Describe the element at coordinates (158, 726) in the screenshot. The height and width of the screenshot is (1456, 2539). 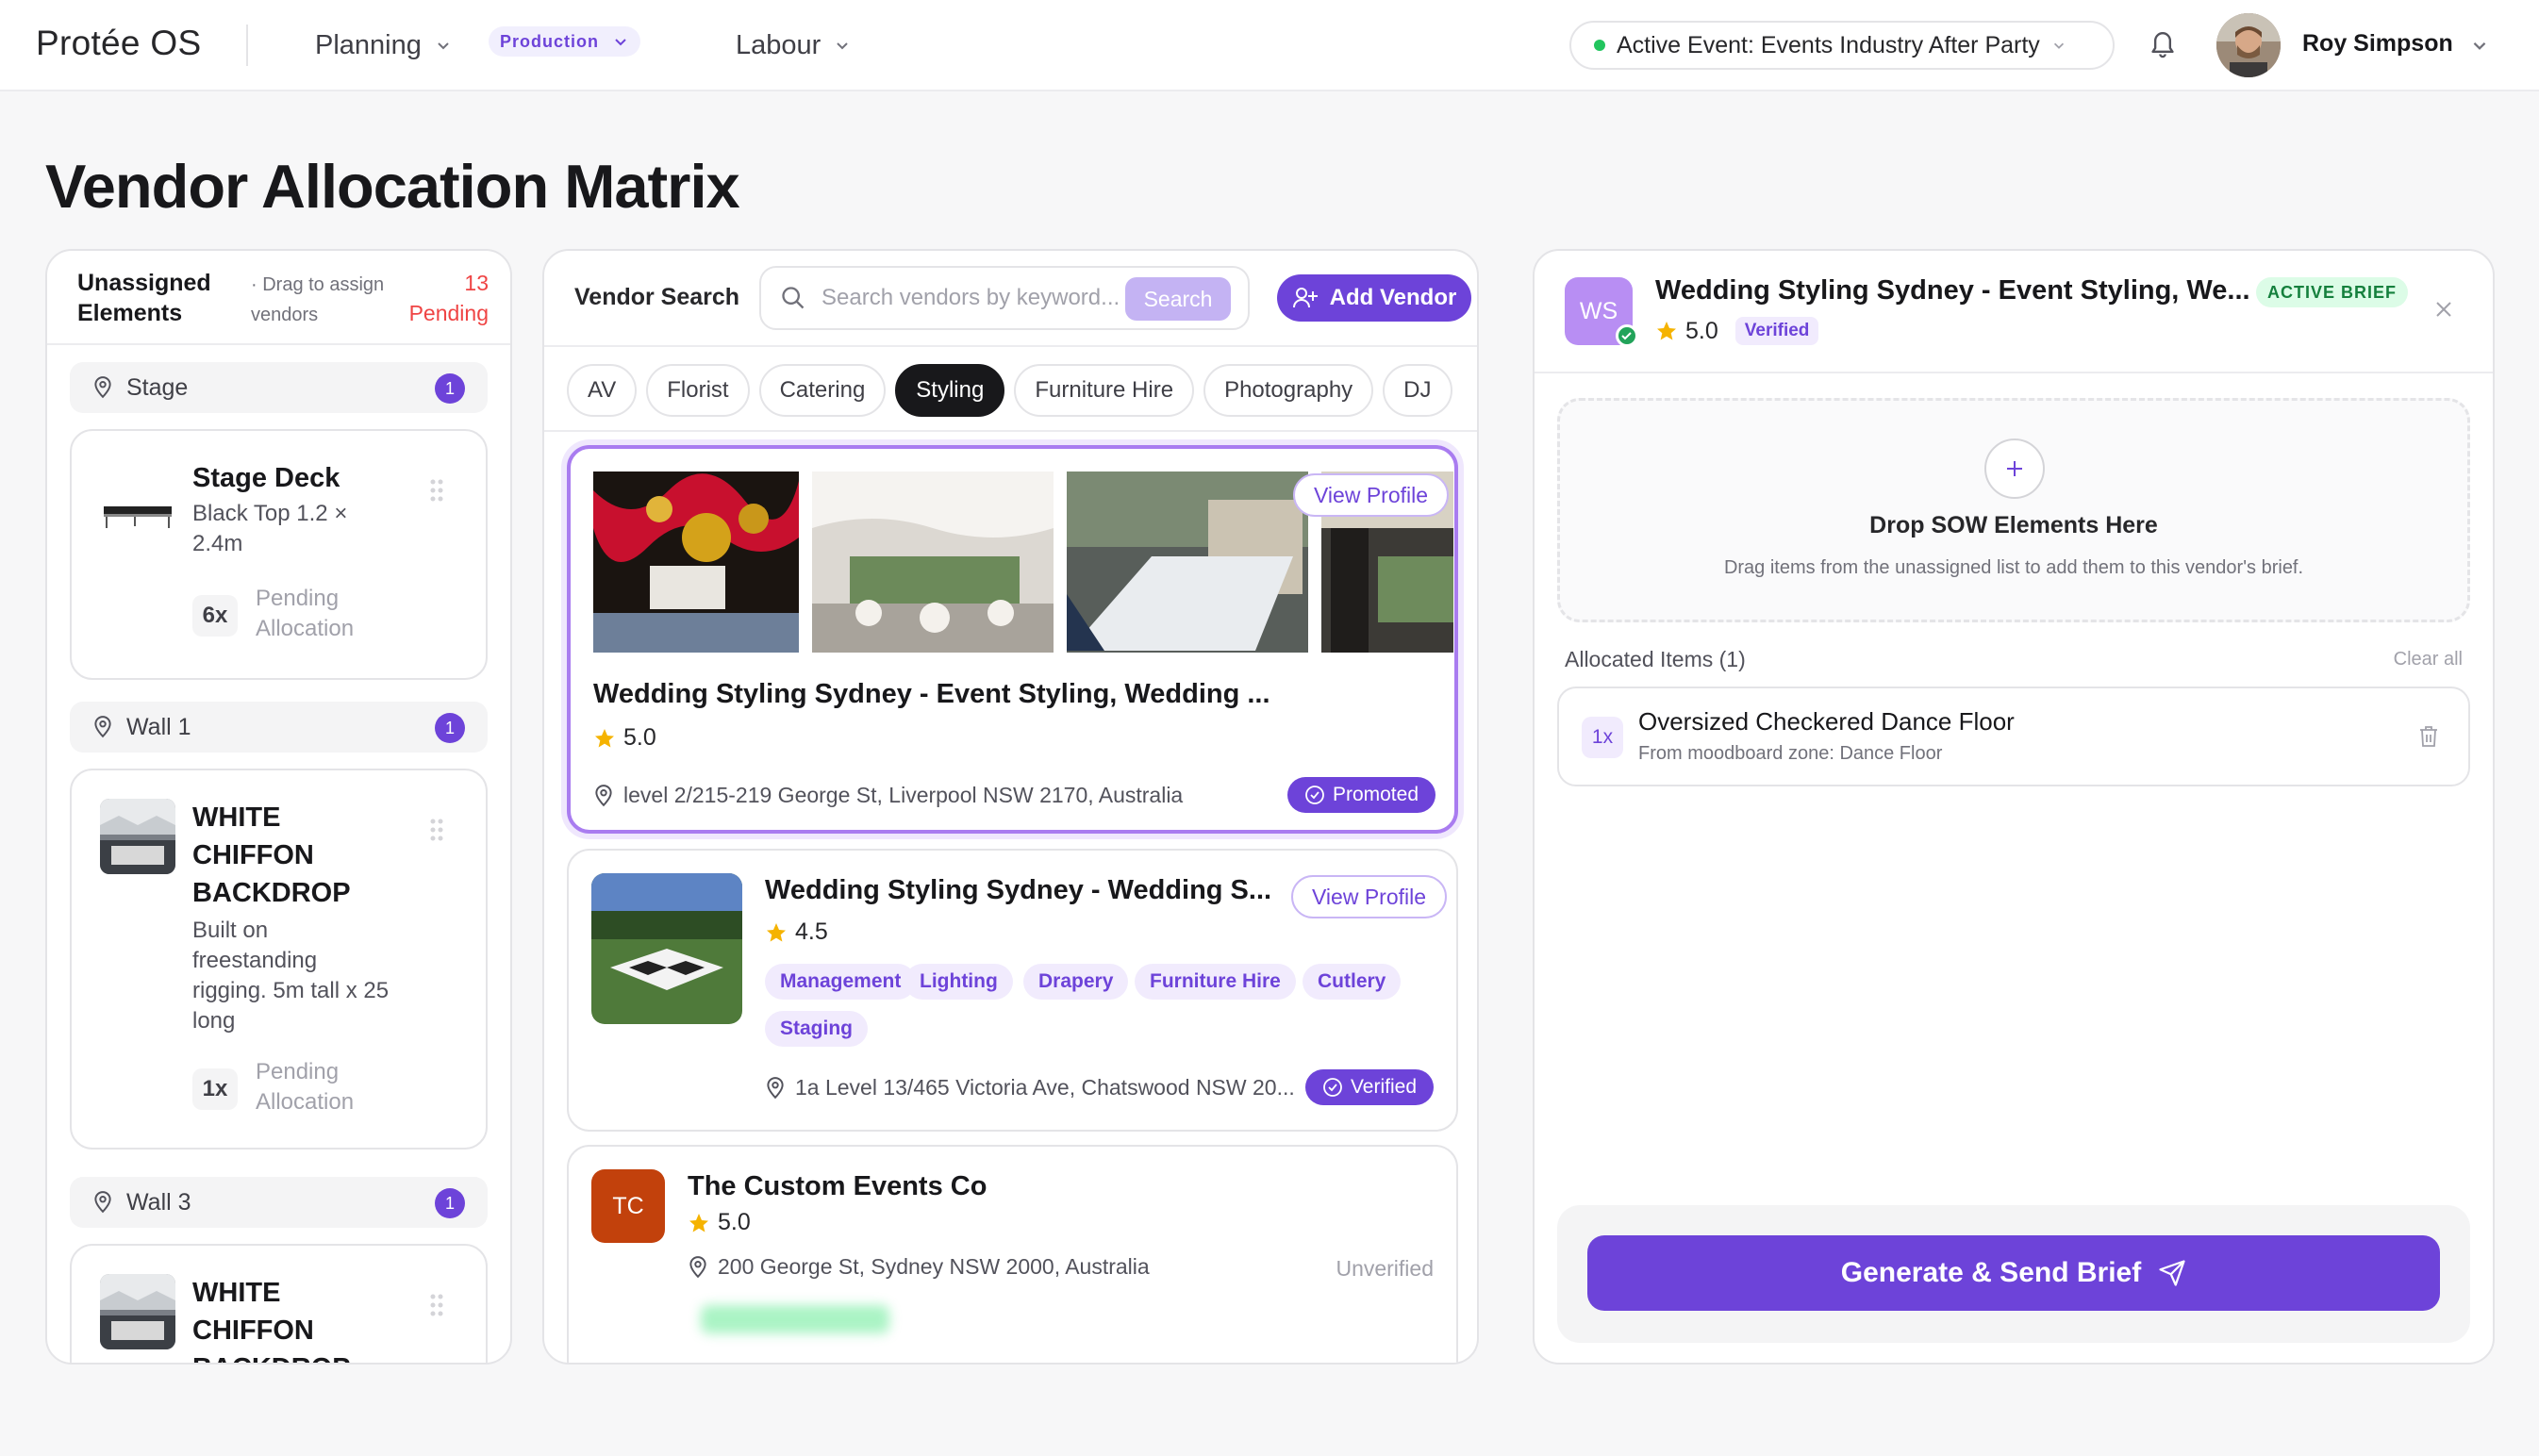
I see `zone-name: Wall 1` at that location.